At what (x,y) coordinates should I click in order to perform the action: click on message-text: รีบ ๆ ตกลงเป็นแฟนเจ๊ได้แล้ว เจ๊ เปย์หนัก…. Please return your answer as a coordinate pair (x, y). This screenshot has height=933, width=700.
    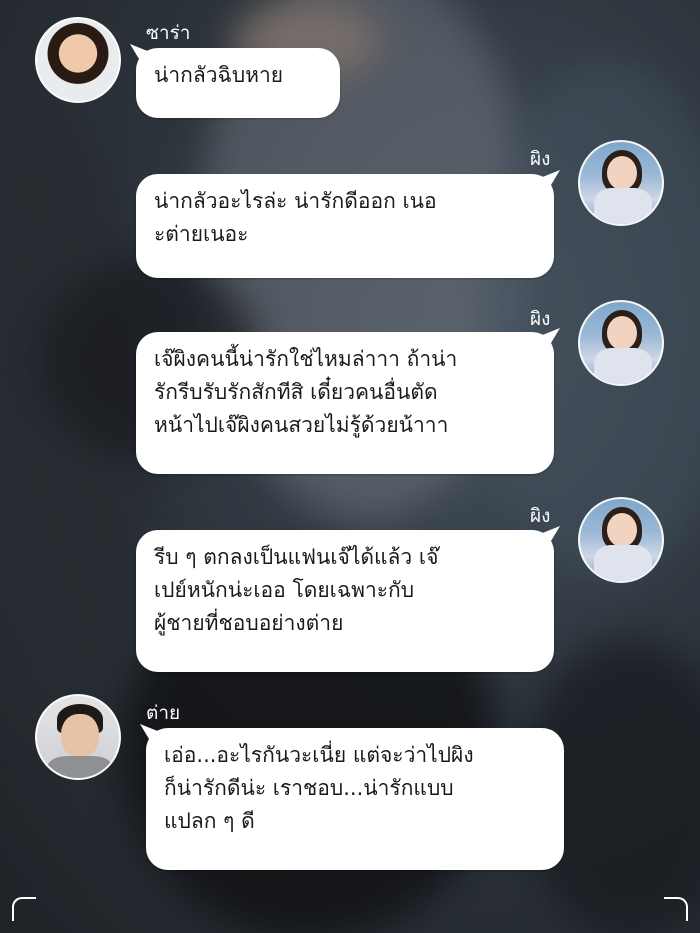
    Looking at the image, I should click on (296, 590).